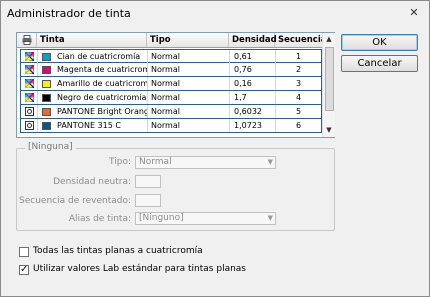 Image resolution: width=430 pixels, height=297 pixels. I want to click on ink-sequence-cell: 5, so click(298, 111).